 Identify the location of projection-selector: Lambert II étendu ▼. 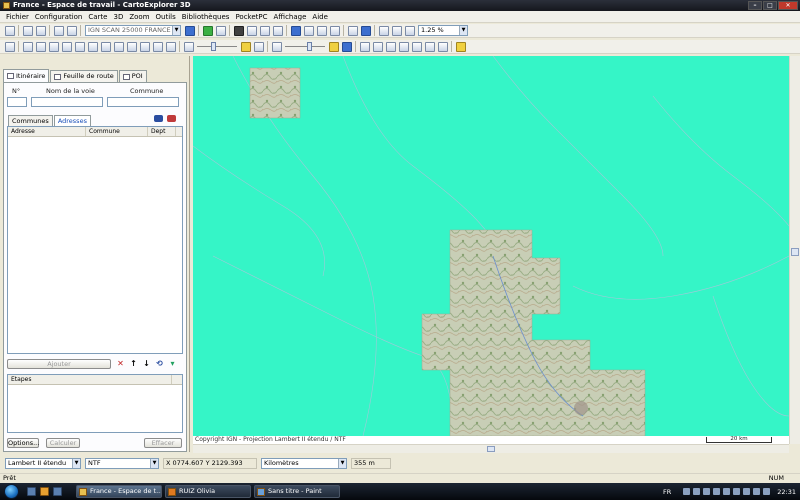
(43, 463).